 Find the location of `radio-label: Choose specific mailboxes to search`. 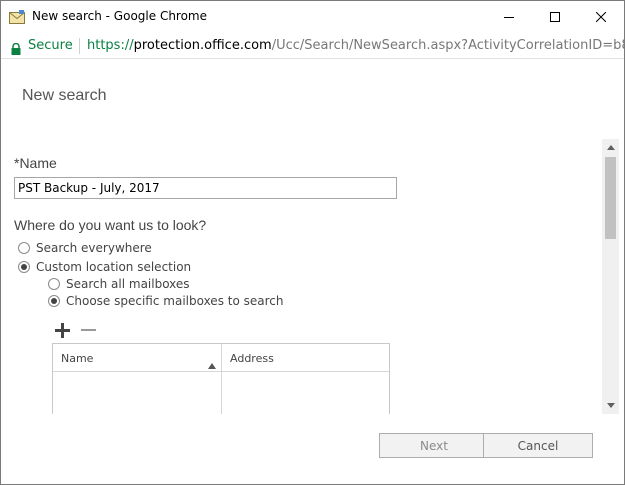

radio-label: Choose specific mailboxes to search is located at coordinates (175, 301).